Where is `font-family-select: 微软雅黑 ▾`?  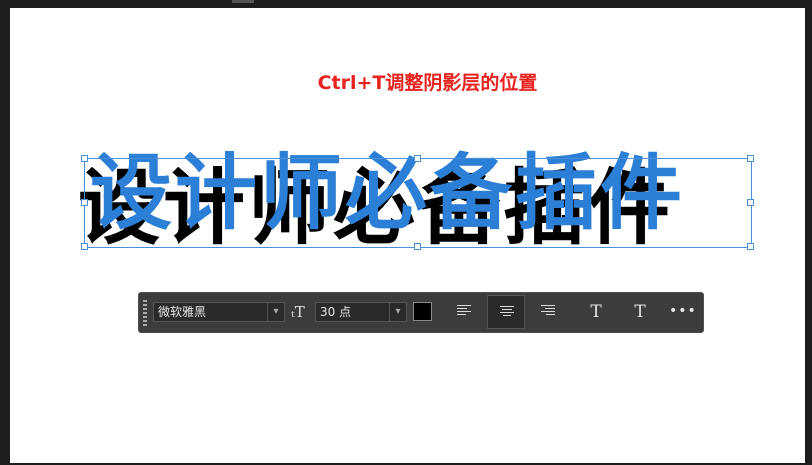 font-family-select: 微软雅黑 ▾ is located at coordinates (219, 312).